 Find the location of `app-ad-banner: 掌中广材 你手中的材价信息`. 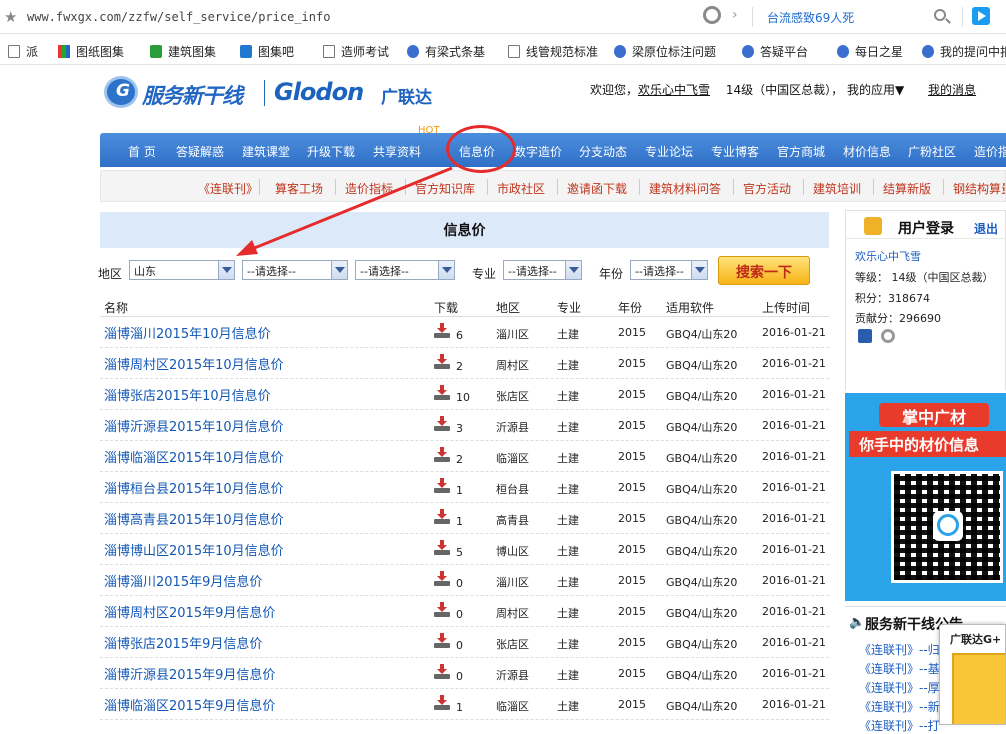

app-ad-banner: 掌中广材 你手中的材价信息 is located at coordinates (925, 497).